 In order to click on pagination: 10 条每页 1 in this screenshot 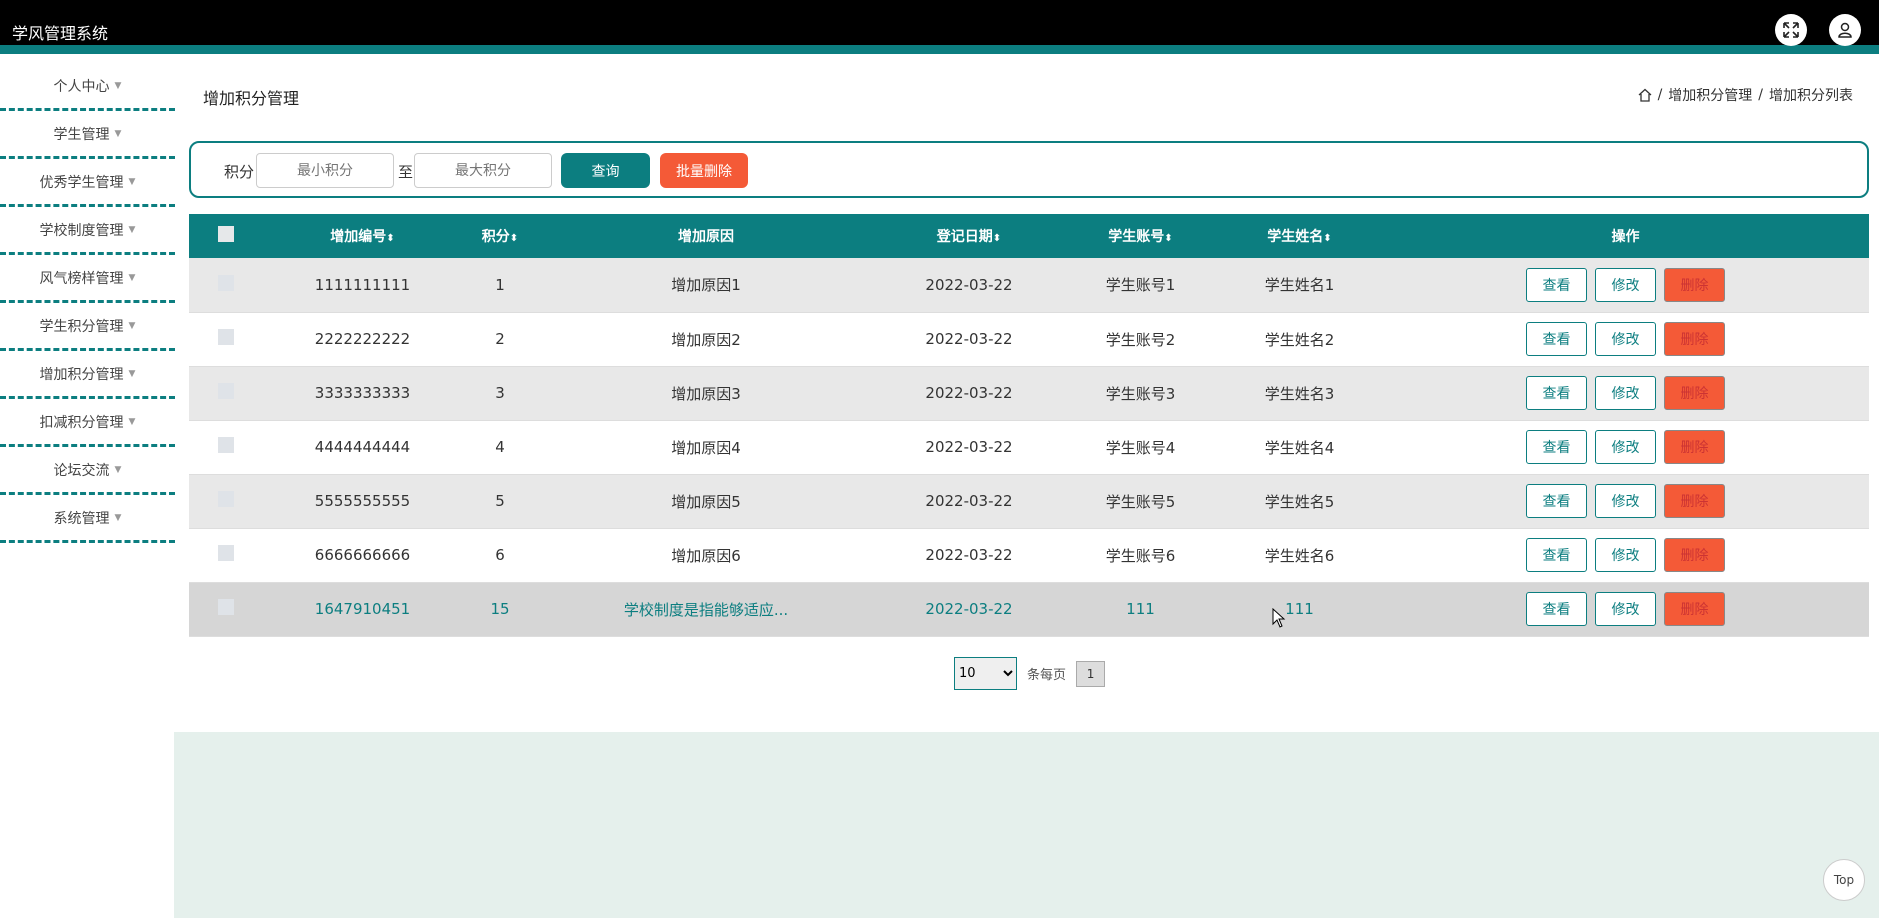, I will do `click(1030, 673)`.